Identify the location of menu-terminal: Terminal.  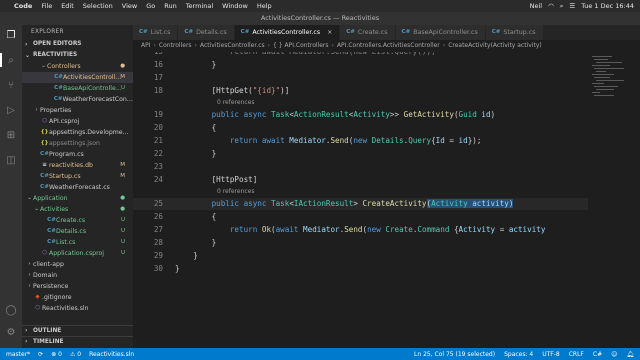
(199, 6).